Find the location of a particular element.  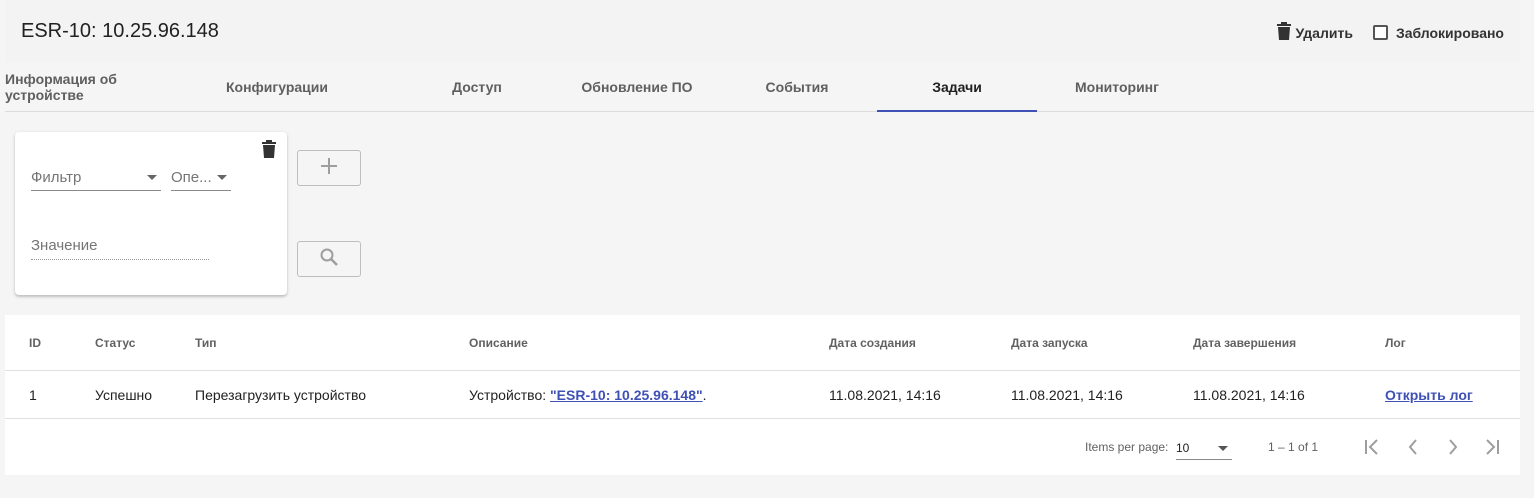

paginator: Items per page: 10 1 – 1 of 1 is located at coordinates (762, 447).